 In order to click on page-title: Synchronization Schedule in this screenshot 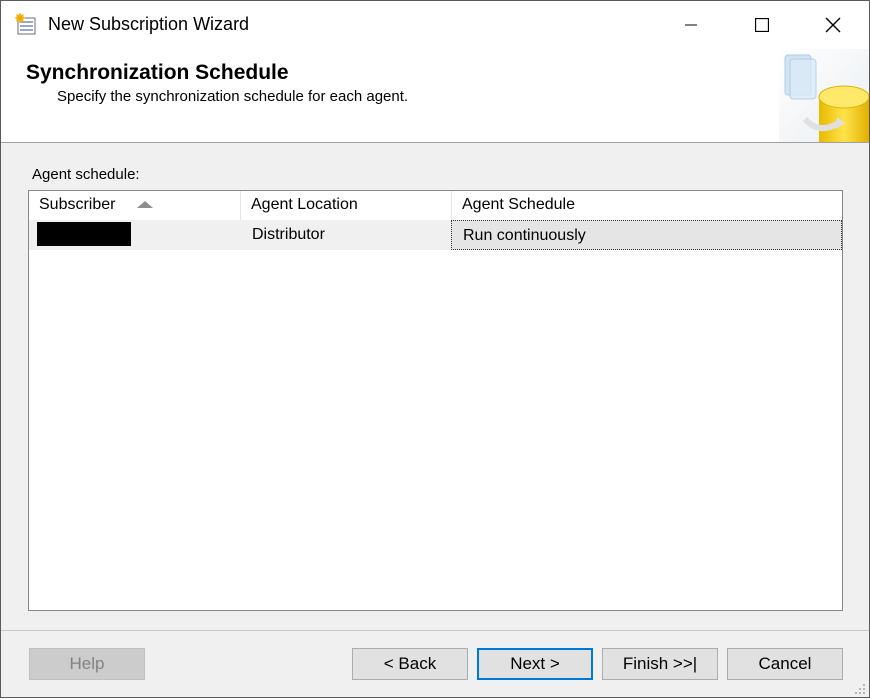, I will do `click(157, 72)`.